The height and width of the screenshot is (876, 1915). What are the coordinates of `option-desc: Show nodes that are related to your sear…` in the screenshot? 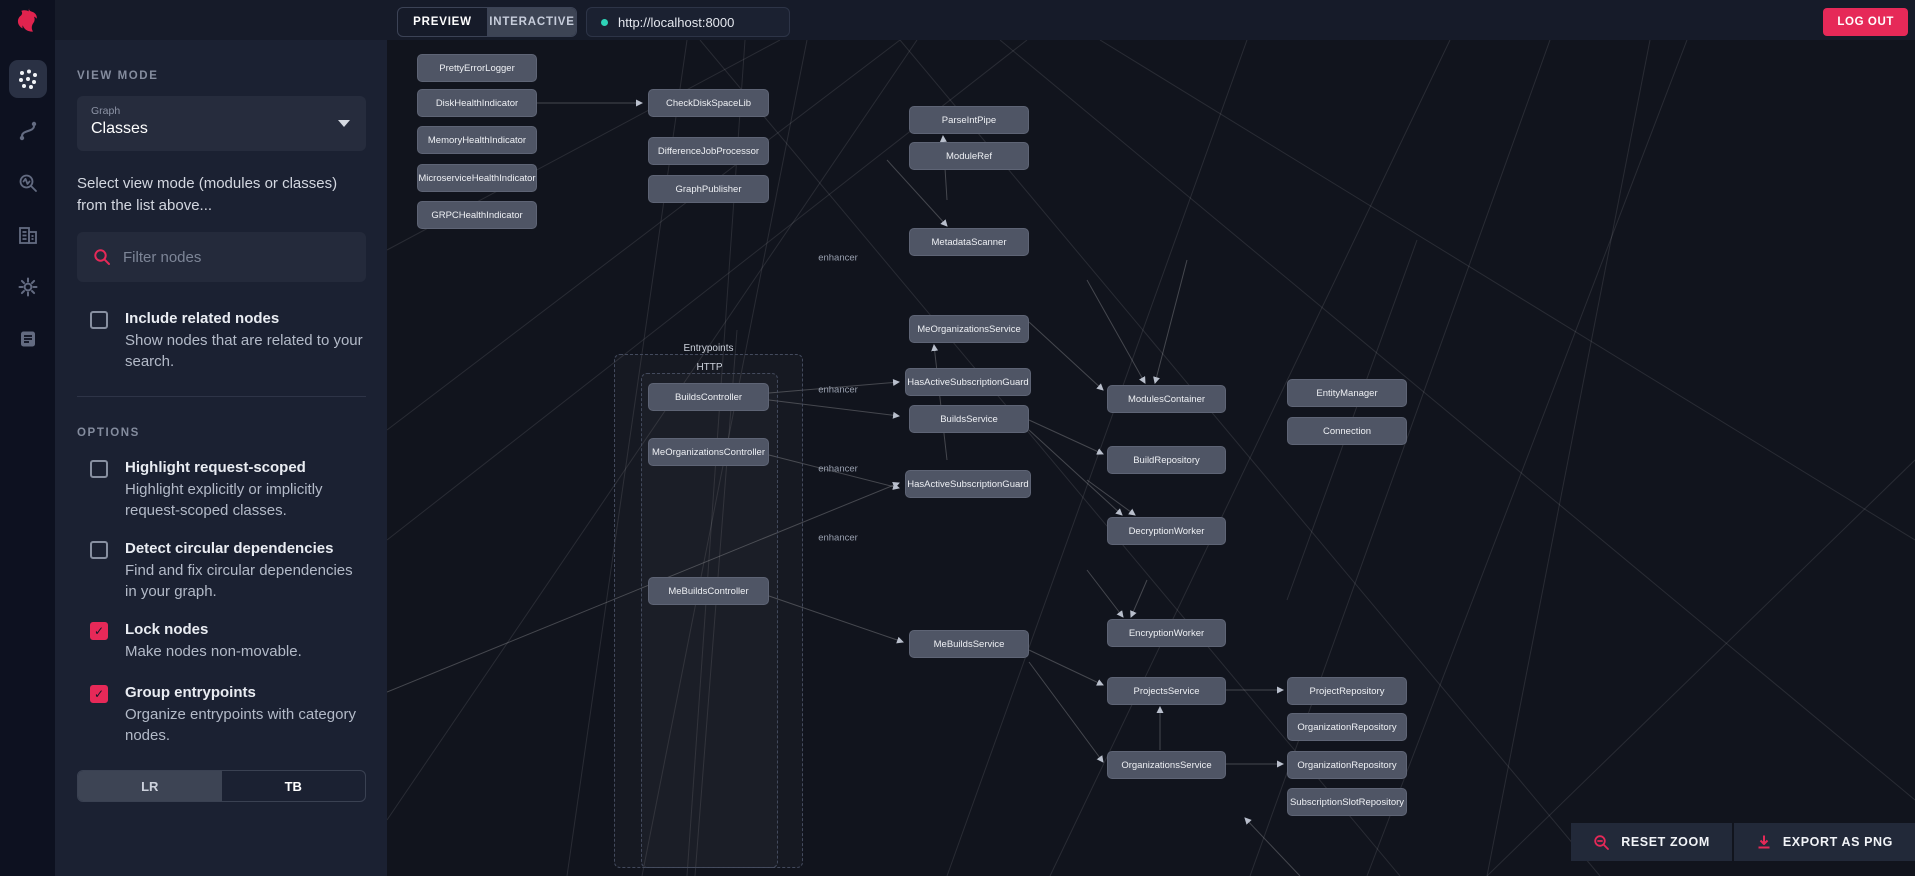 It's located at (244, 351).